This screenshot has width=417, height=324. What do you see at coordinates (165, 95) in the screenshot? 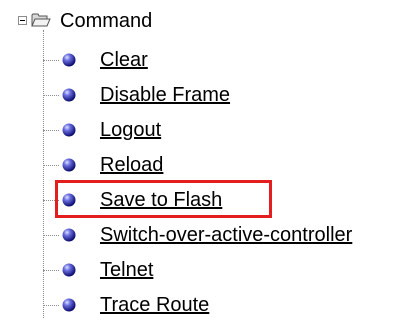
I see `disable-frame-link: Disable Frame` at bounding box center [165, 95].